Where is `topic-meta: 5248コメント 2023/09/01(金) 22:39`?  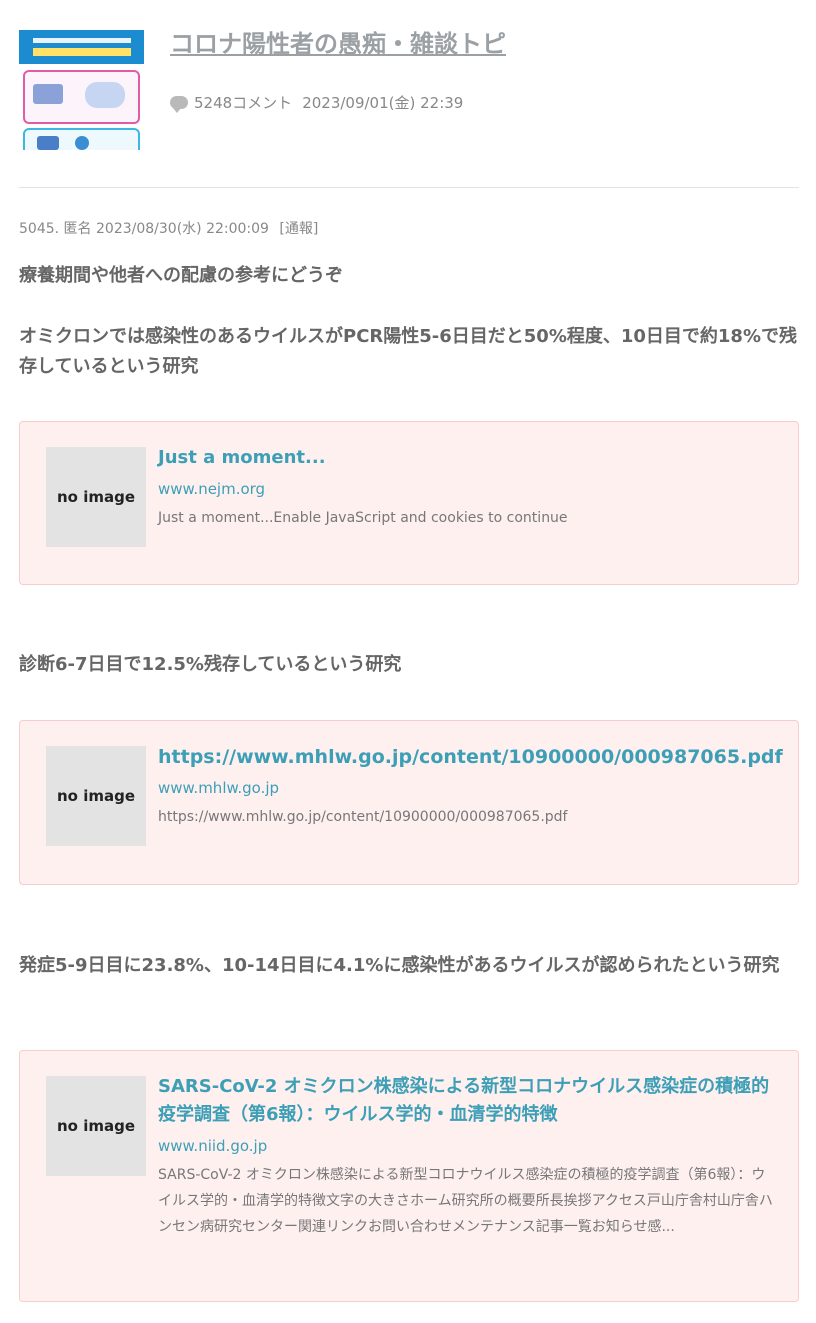
topic-meta: 5248コメント 2023/09/01(金) 22:39 is located at coordinates (316, 102).